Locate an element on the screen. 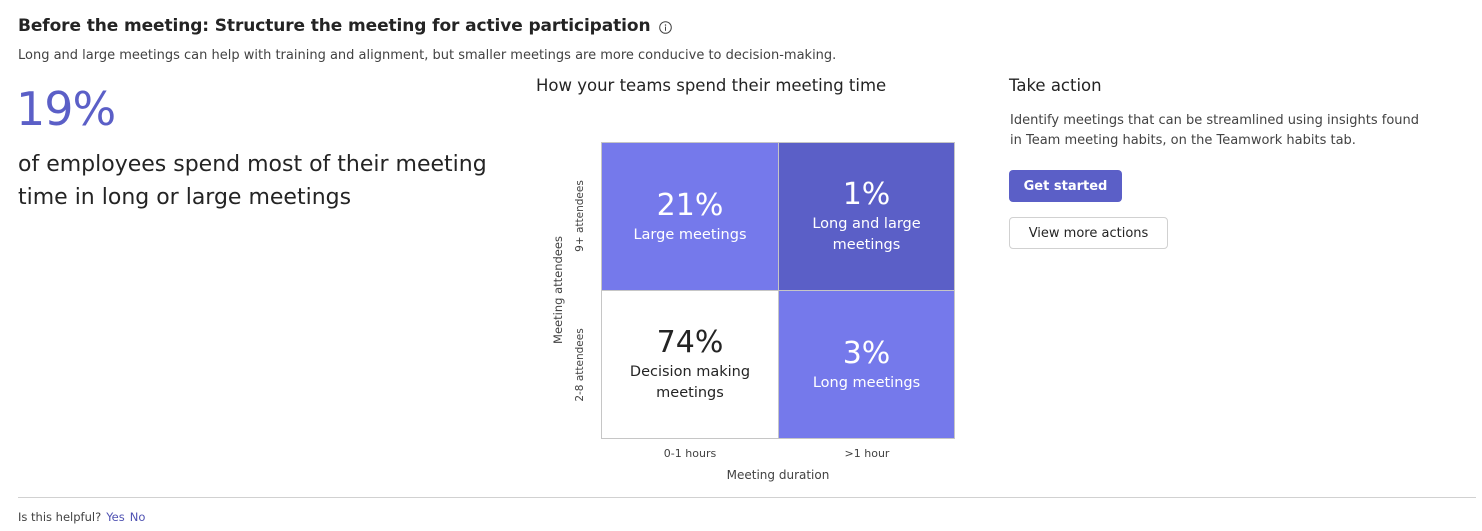 The image size is (1482, 531). matrix-cell-decision-making-meetings: 74% Decision making meetings is located at coordinates (690, 364).